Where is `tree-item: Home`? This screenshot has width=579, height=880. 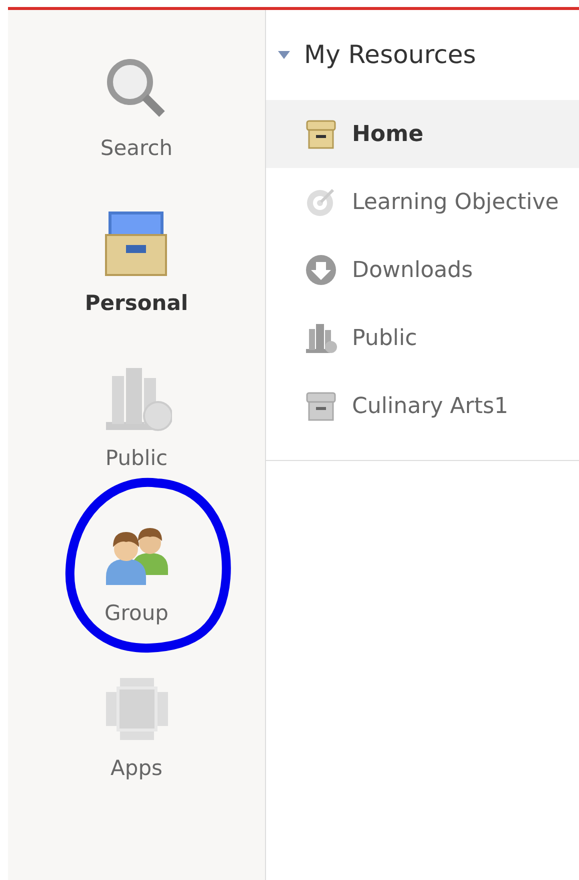
tree-item: Home is located at coordinates (422, 134).